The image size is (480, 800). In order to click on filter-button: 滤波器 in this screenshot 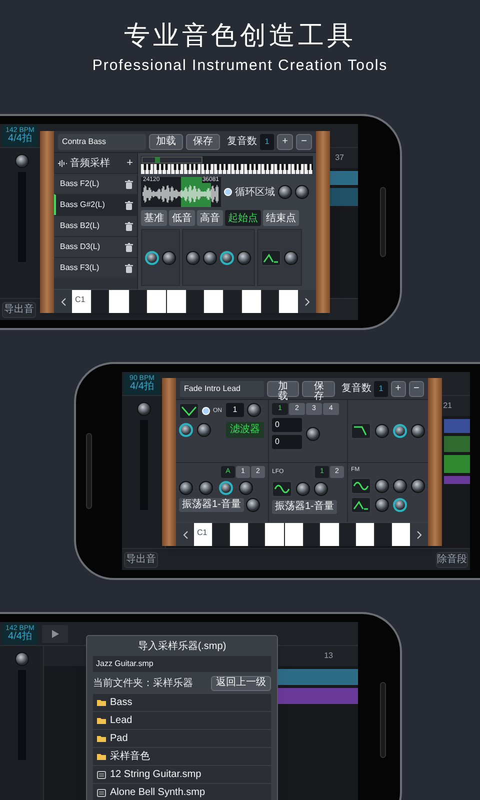, I will do `click(245, 430)`.